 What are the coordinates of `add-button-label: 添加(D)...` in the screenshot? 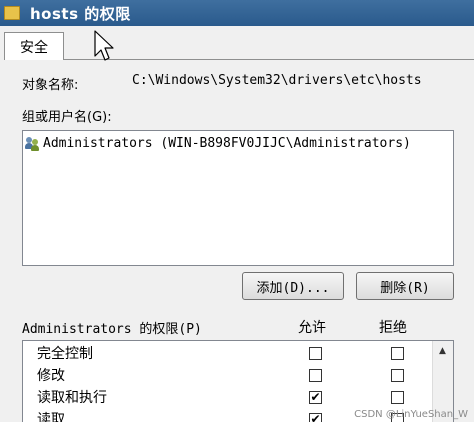 It's located at (293, 288).